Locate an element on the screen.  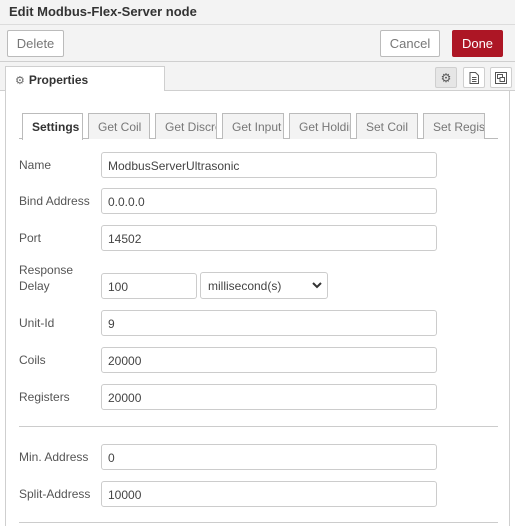
registers-input: 20000 is located at coordinates (269, 397).